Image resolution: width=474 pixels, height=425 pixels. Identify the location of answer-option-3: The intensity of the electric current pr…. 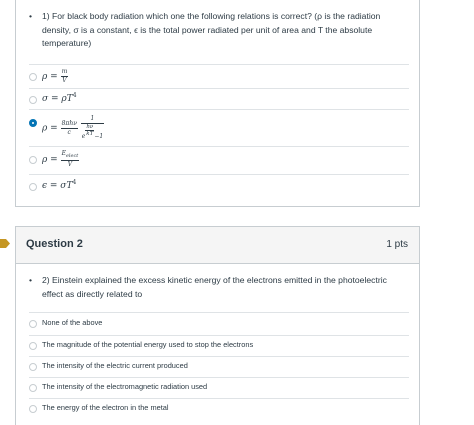
(219, 368).